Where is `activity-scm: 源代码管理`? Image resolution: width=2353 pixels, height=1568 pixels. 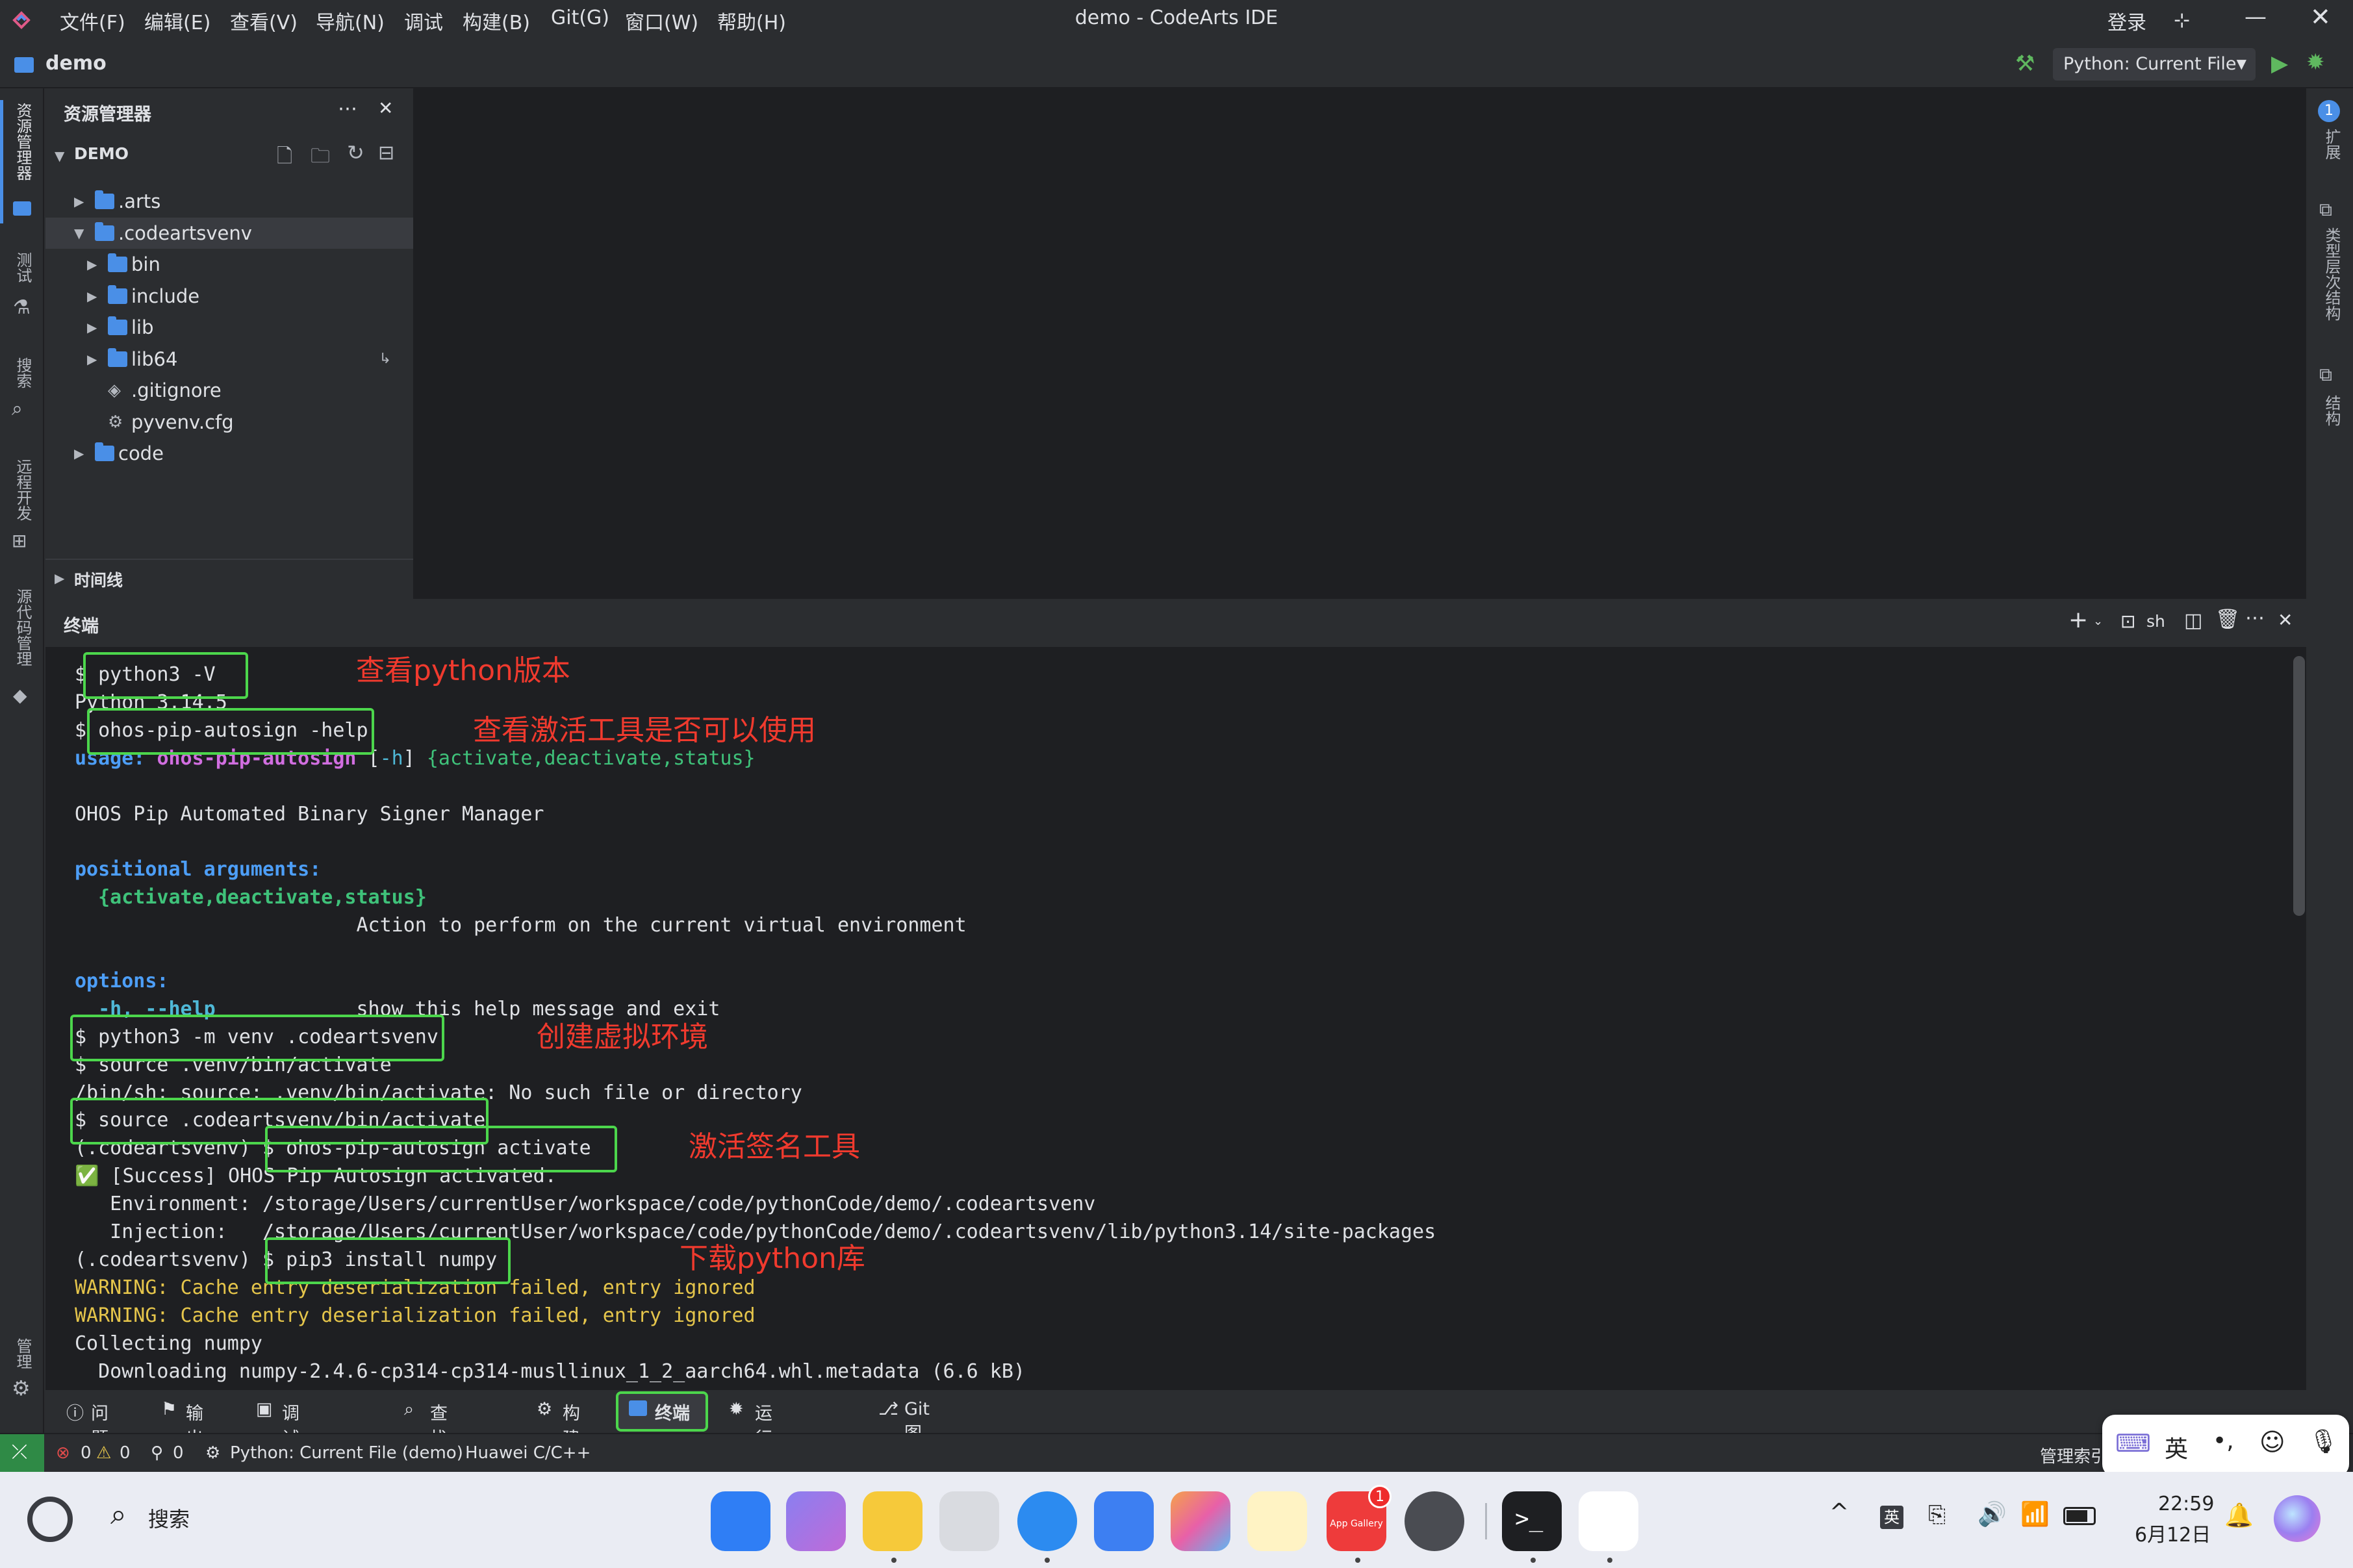 activity-scm: 源代码管理 is located at coordinates (23, 627).